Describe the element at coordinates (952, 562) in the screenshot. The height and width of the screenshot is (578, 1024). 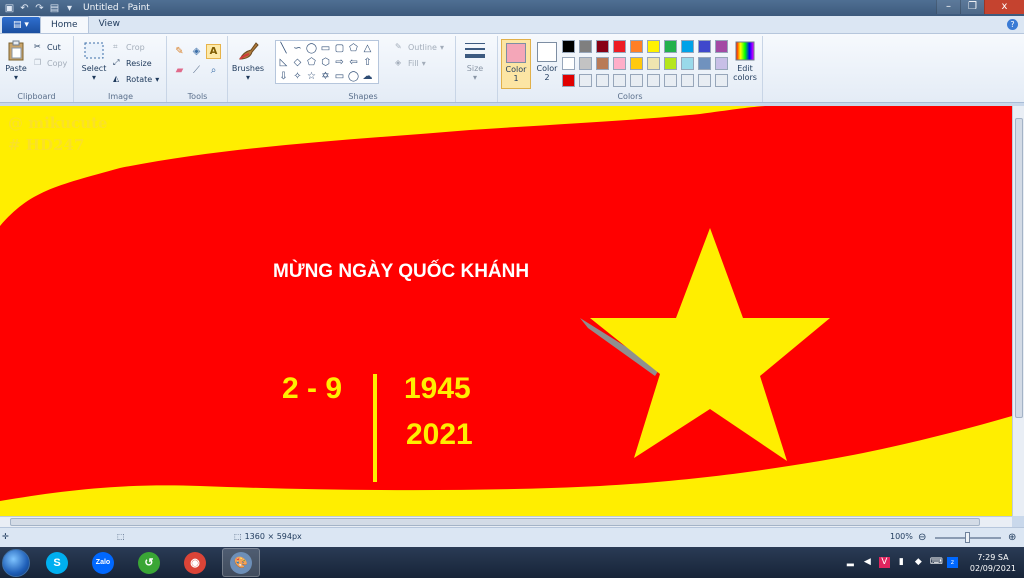
I see `zalo-tray-icon: z` at that location.